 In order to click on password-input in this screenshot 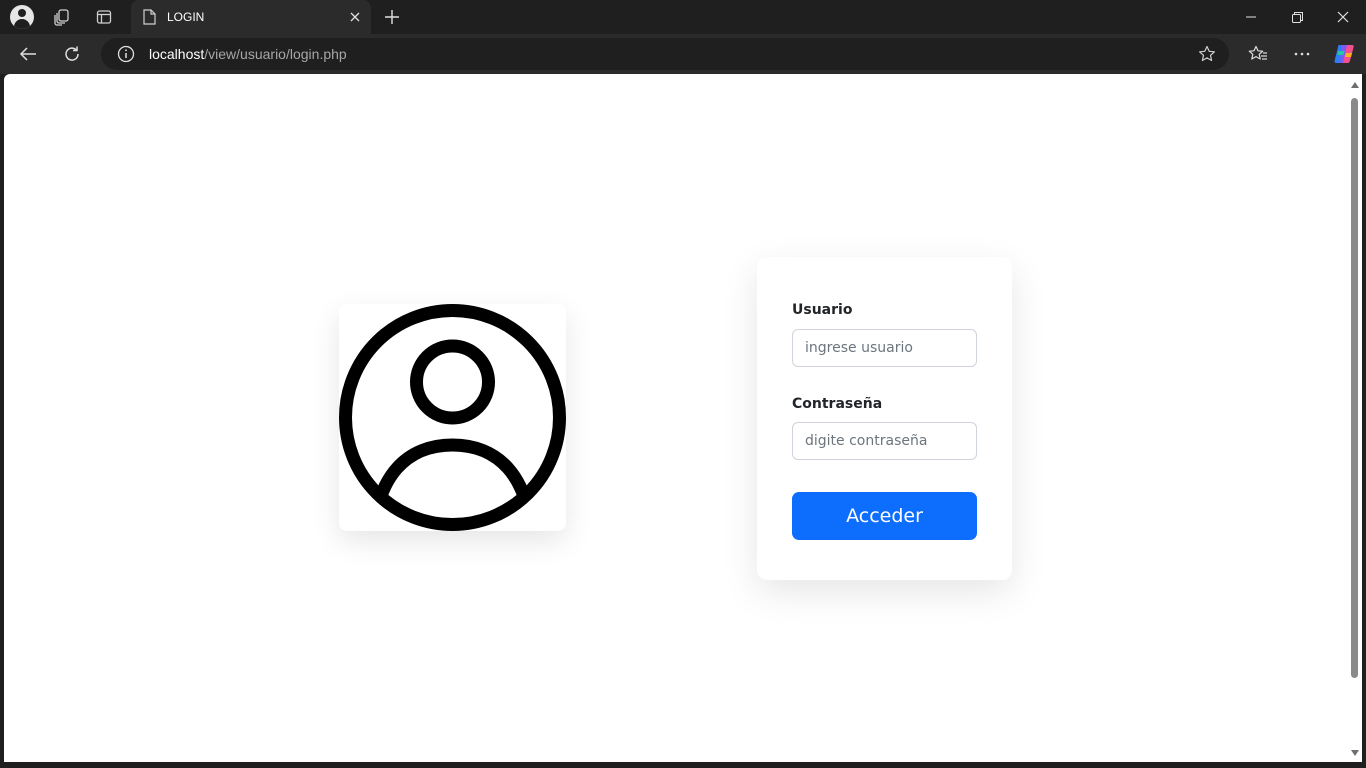, I will do `click(884, 441)`.